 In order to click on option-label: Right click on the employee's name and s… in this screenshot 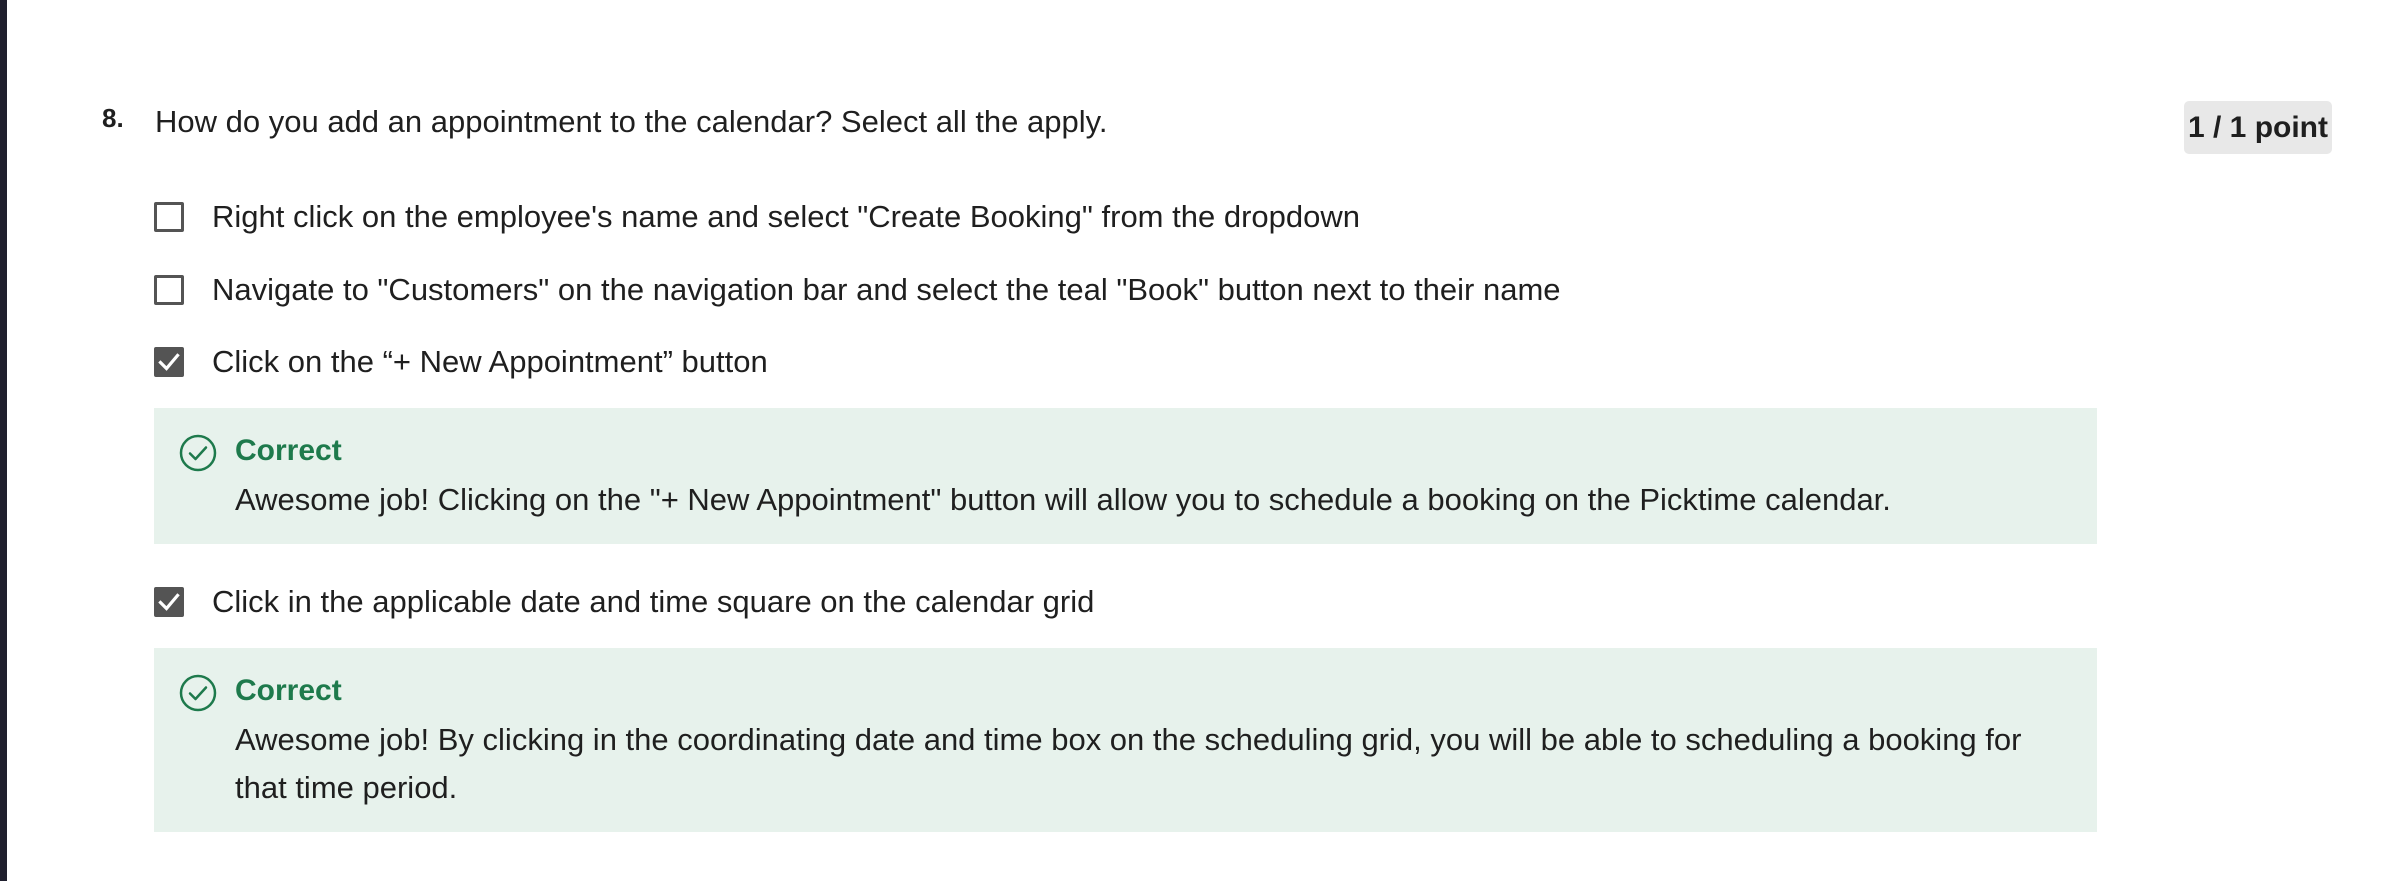, I will do `click(786, 216)`.